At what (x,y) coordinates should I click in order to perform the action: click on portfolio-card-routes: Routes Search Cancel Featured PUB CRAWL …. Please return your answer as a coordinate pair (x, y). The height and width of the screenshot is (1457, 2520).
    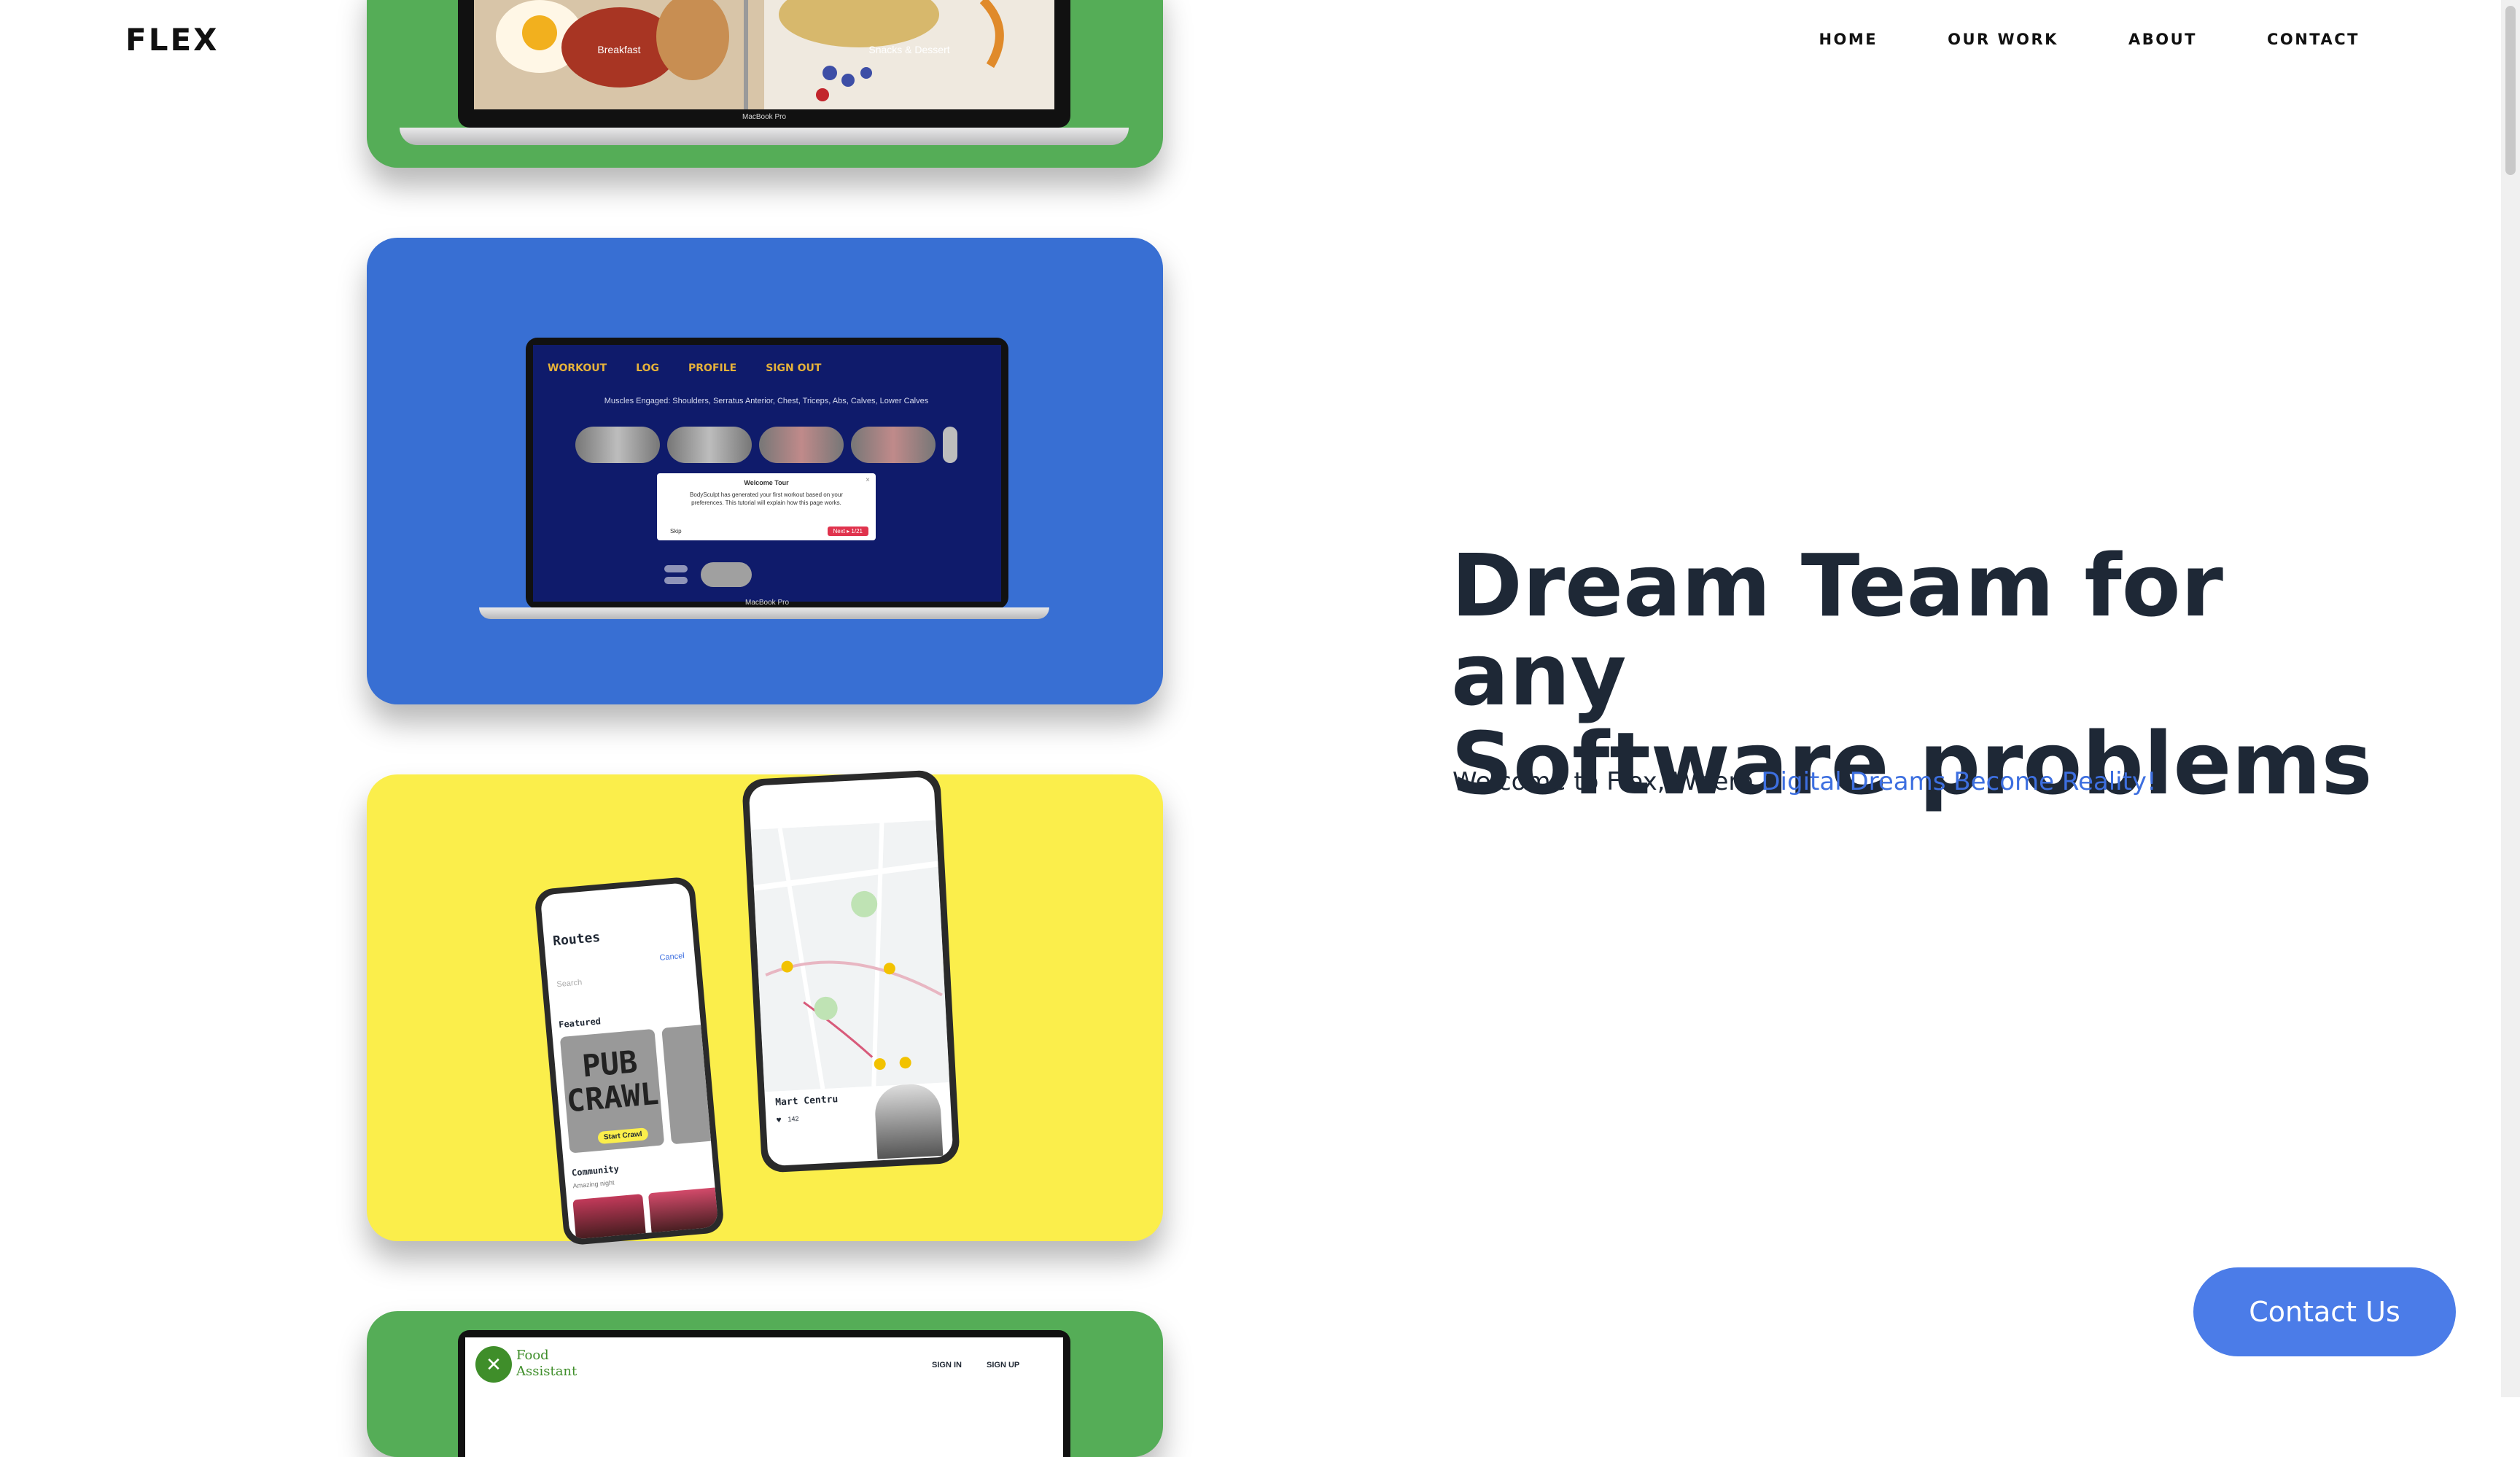
    Looking at the image, I should click on (765, 1008).